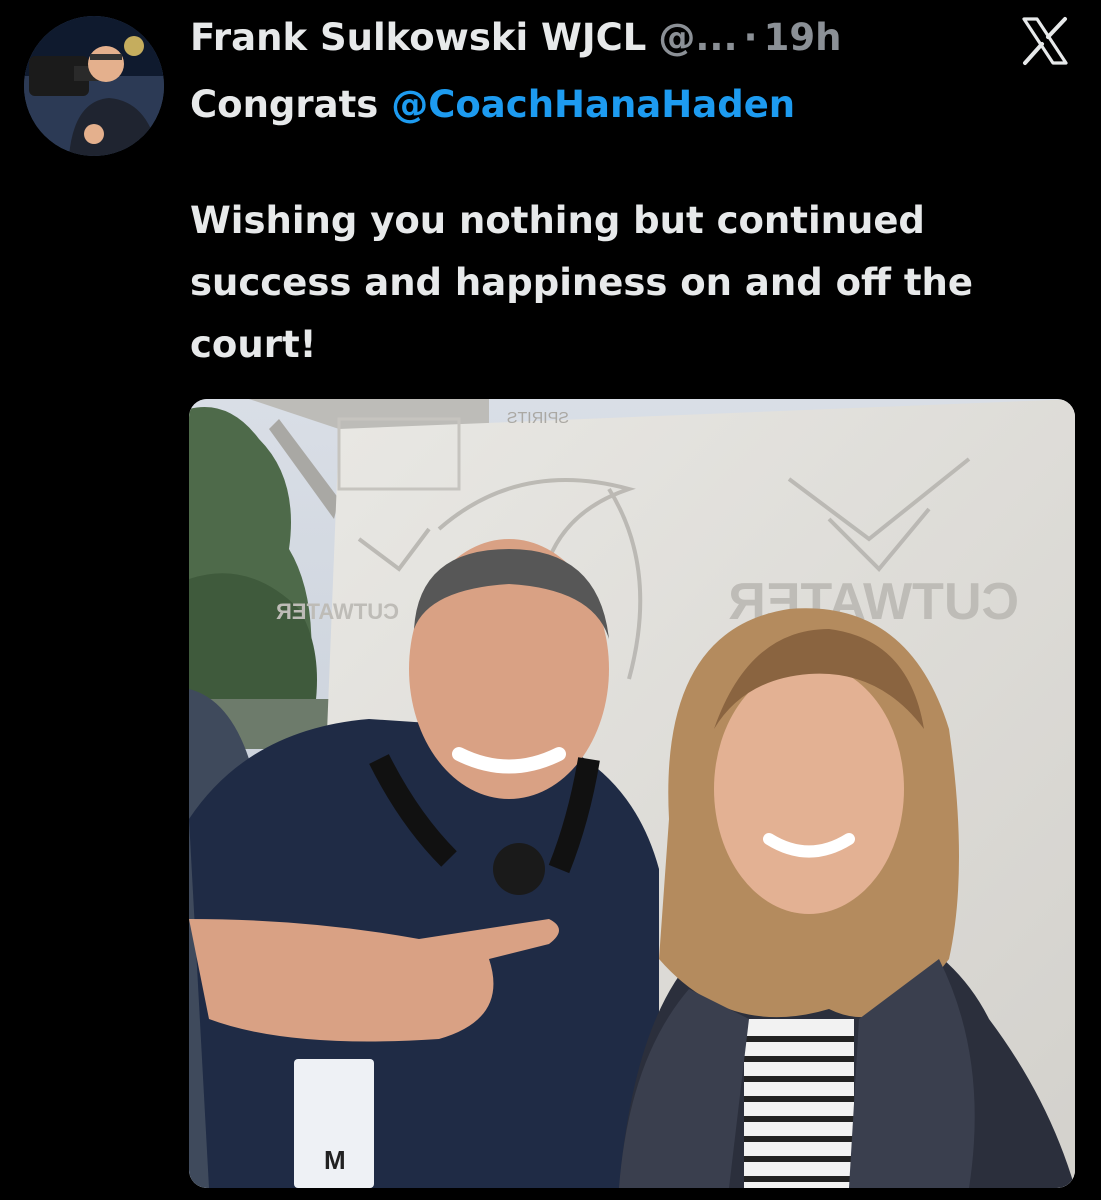 This screenshot has height=1200, width=1101. Describe the element at coordinates (418, 38) in the screenshot. I see `author-display-name: Frank Sulkowski WJCL` at that location.